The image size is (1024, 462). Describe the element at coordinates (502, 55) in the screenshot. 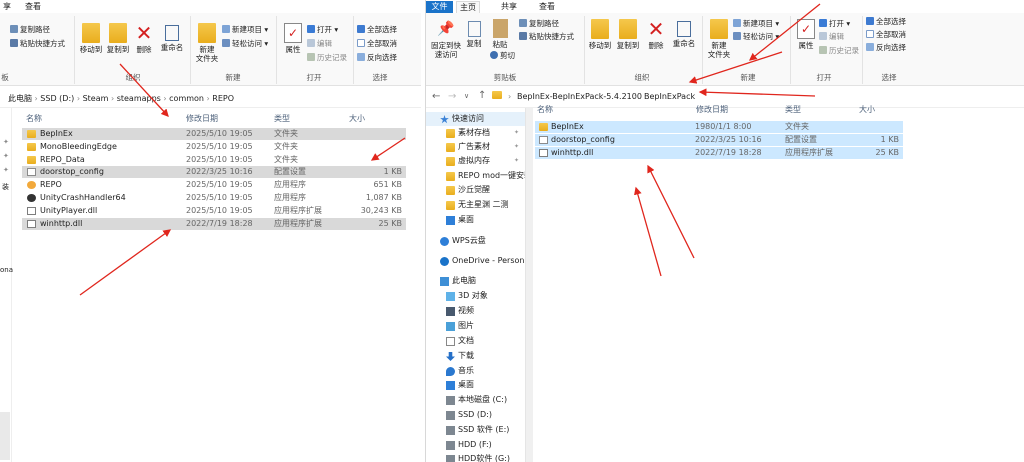

I see `cut-button: 剪切` at that location.